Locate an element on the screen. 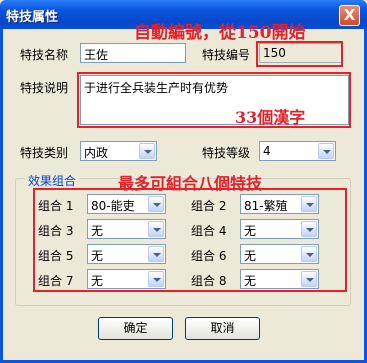 Image resolution: width=367 pixels, height=363 pixels. max-combos-annotation: 最多可組合八個特技 is located at coordinates (190, 183).